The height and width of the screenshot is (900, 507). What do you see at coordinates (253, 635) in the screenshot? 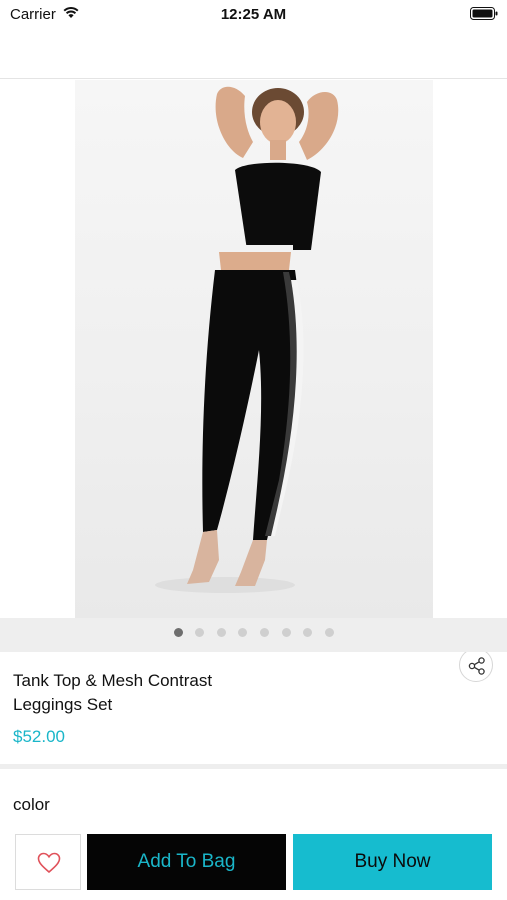
I see `gallery-page-indicator` at bounding box center [253, 635].